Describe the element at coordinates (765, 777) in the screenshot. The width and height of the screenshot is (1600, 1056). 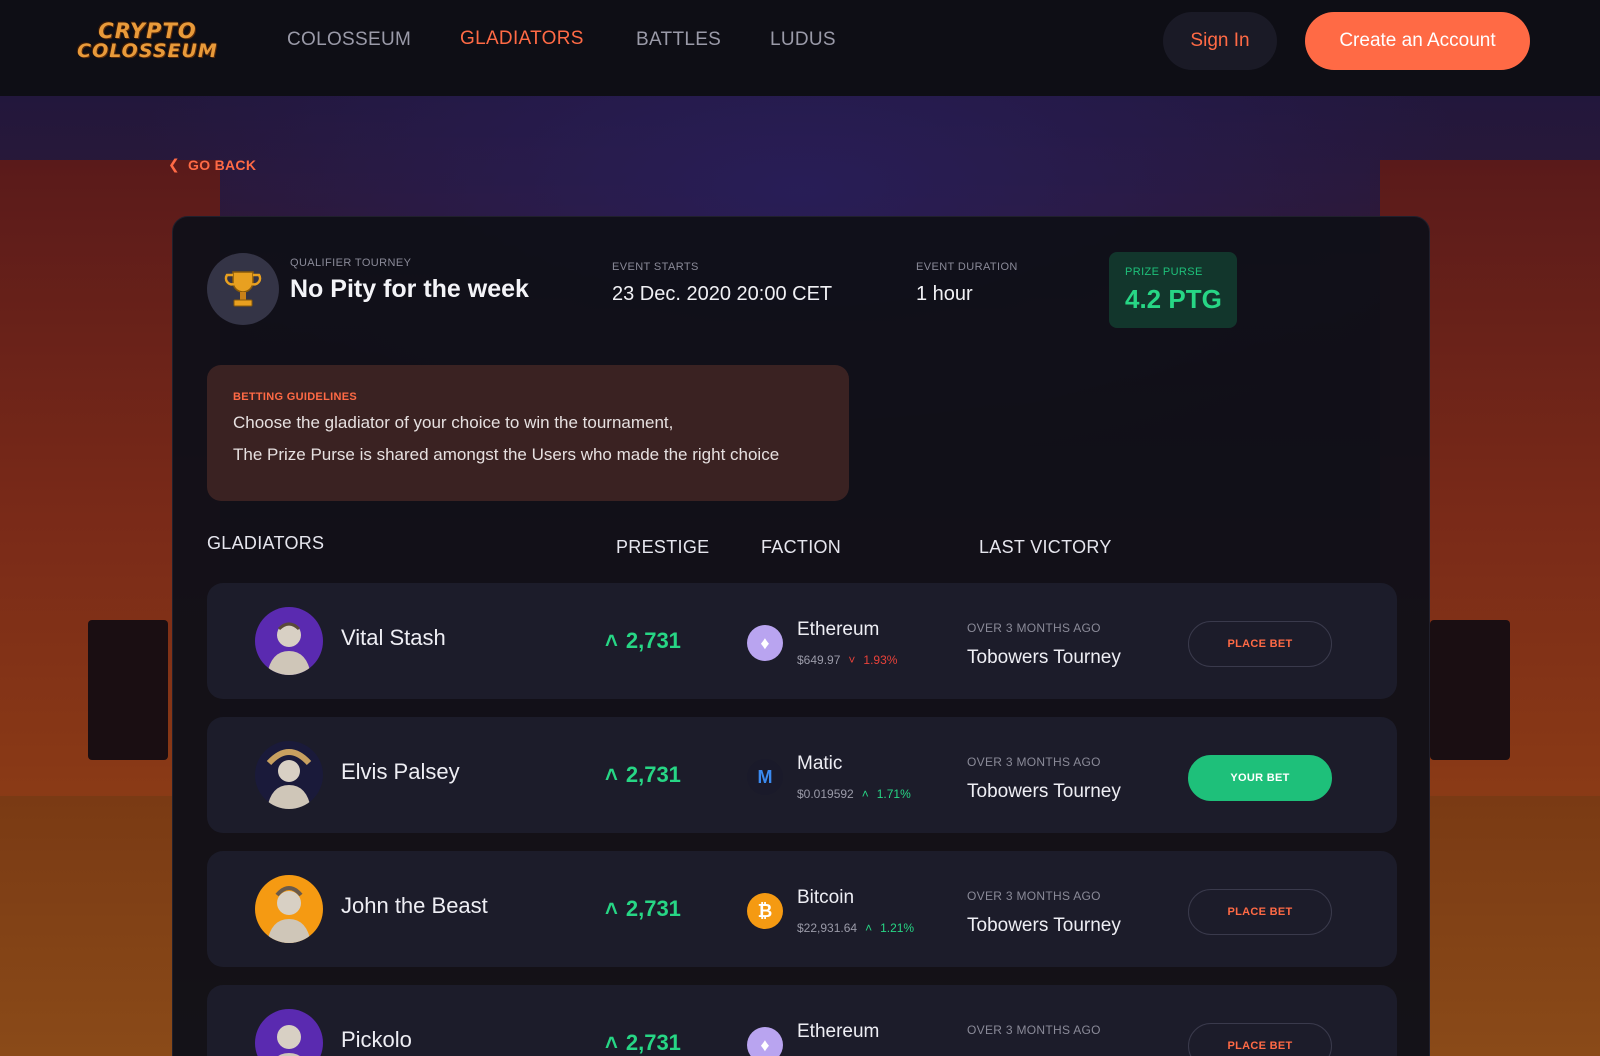
I see `matic-icon: M` at that location.